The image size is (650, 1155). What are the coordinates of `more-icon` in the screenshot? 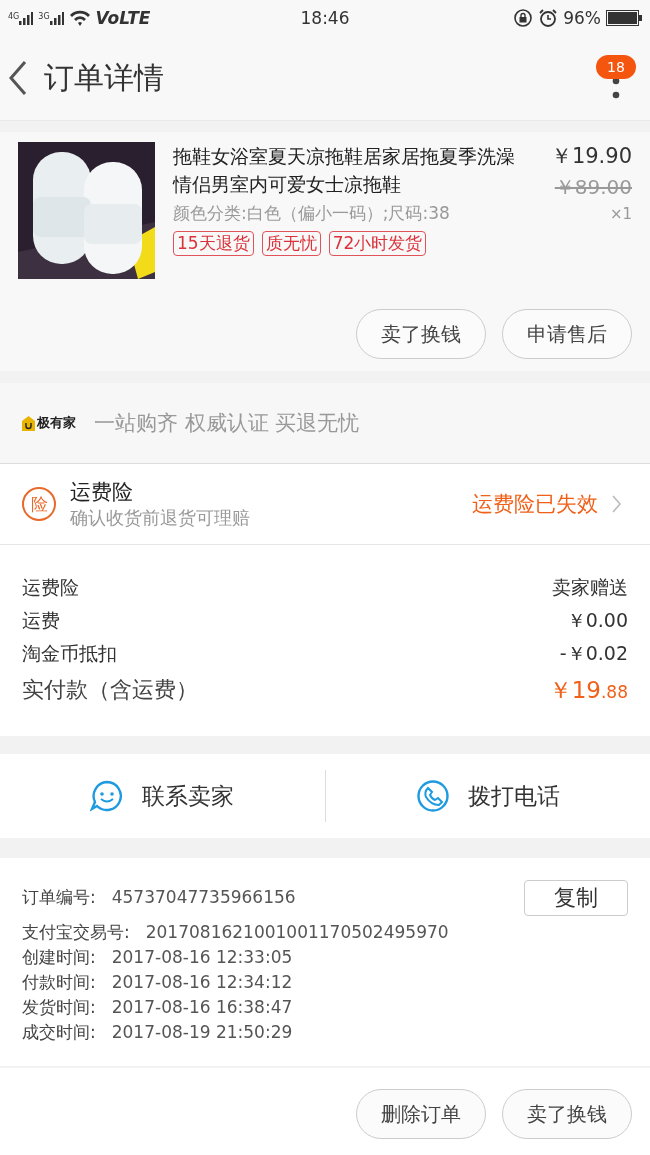 It's located at (616, 88).